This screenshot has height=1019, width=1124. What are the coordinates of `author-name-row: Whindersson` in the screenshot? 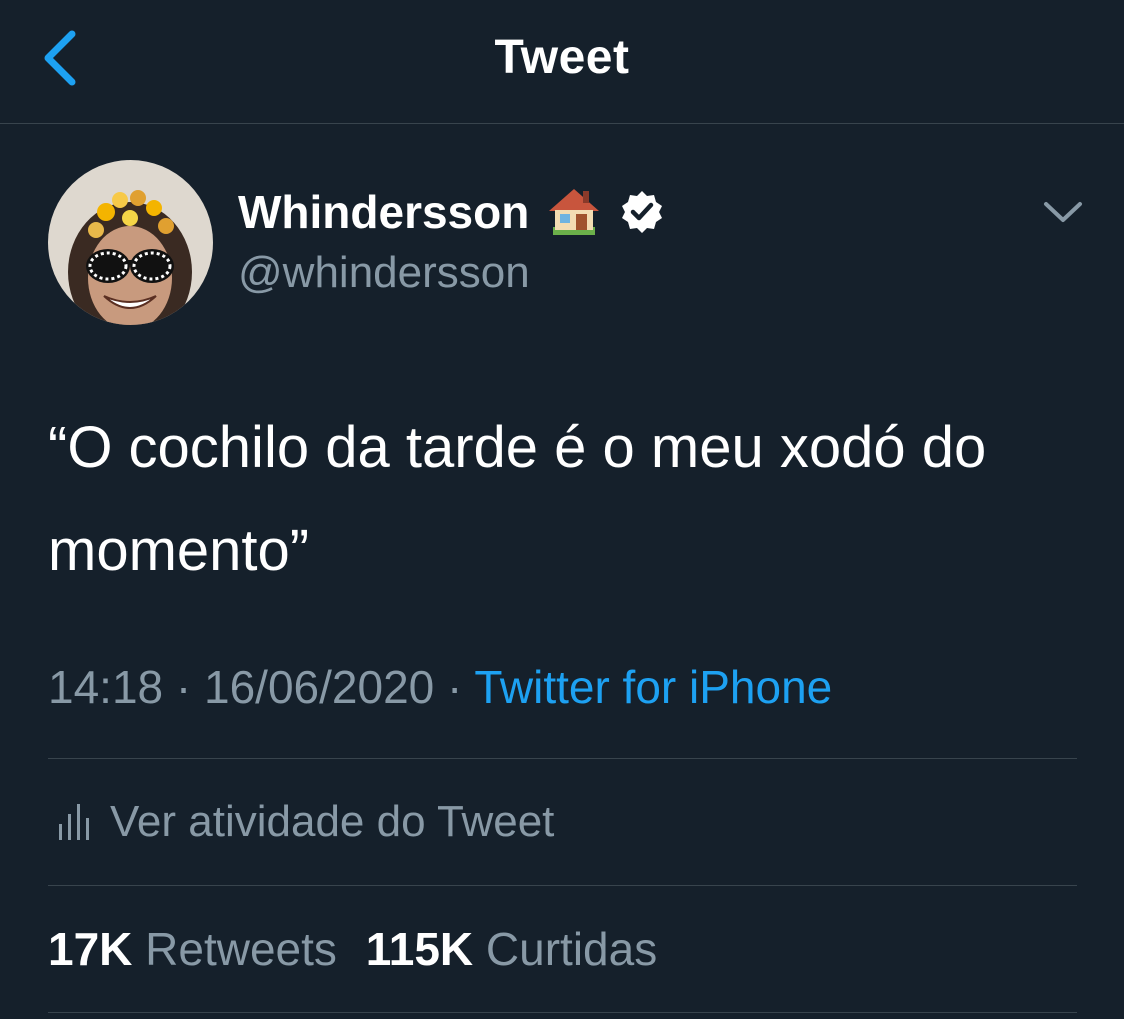 It's located at (451, 212).